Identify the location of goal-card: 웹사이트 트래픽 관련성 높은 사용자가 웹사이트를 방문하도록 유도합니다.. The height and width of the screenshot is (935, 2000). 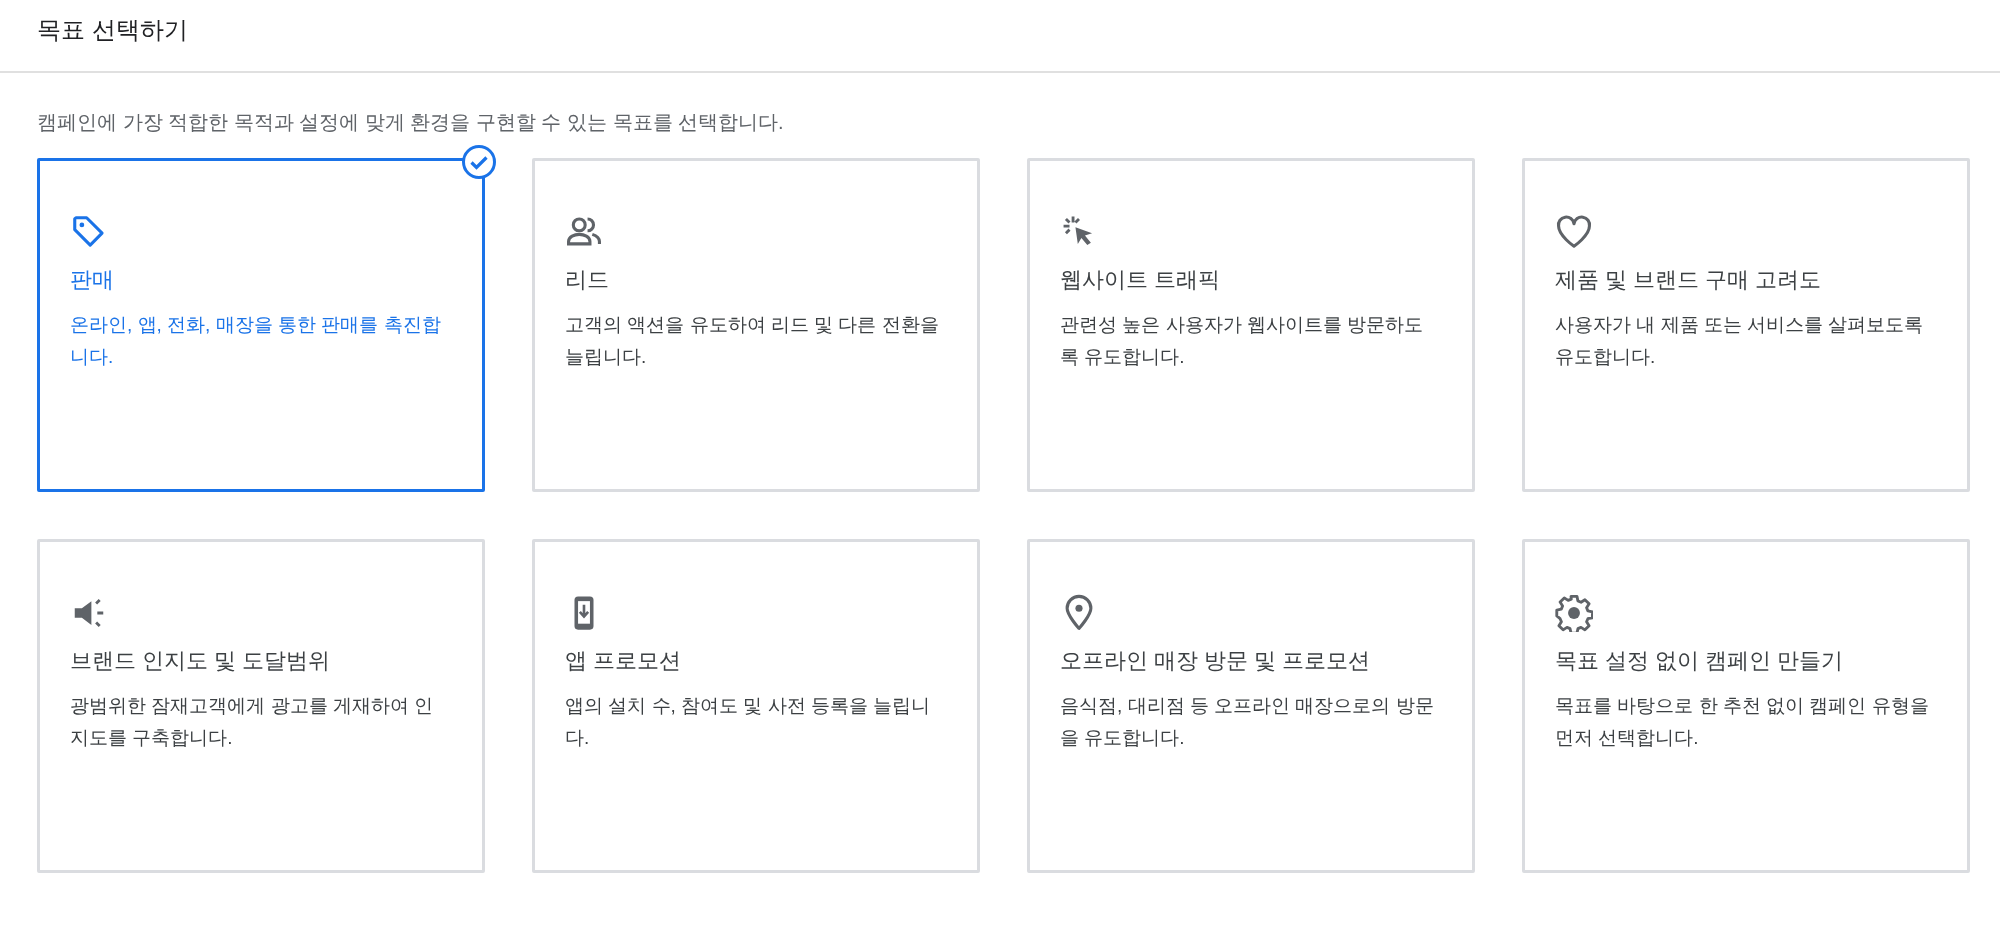
(1251, 325).